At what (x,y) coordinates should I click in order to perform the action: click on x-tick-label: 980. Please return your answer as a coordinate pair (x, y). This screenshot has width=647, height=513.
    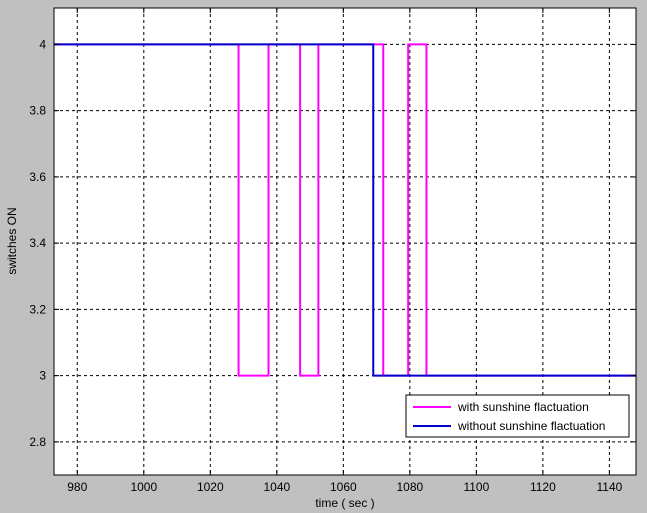
    Looking at the image, I should click on (77, 487).